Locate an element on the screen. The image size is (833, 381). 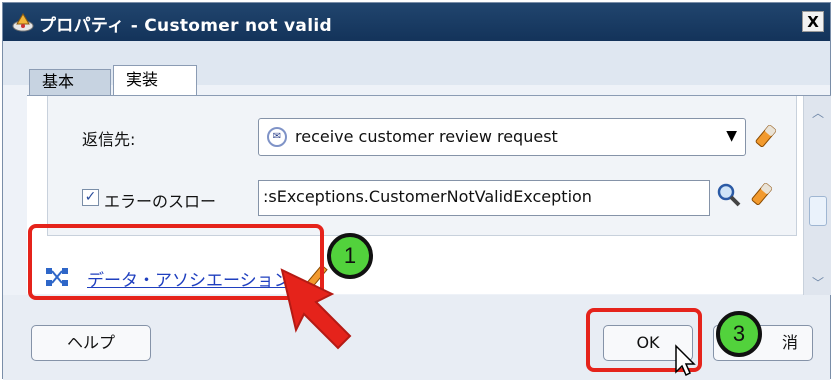
dialog-title: プロパティ - Customer not valid is located at coordinates (185, 26).